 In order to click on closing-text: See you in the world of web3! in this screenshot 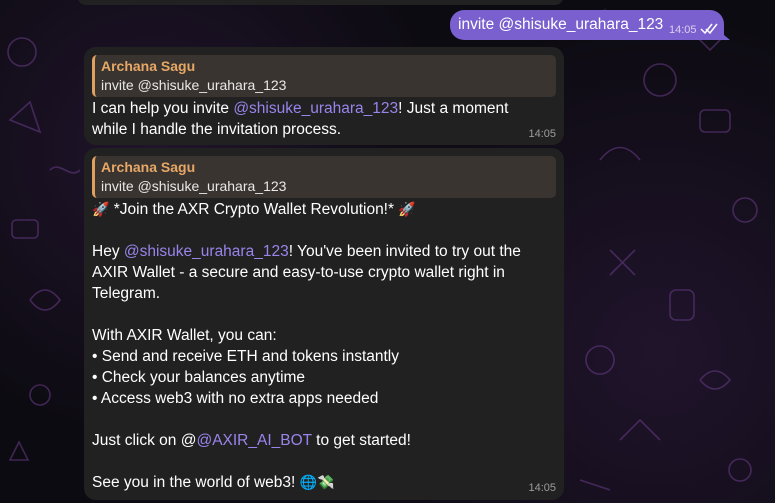, I will do `click(196, 482)`.